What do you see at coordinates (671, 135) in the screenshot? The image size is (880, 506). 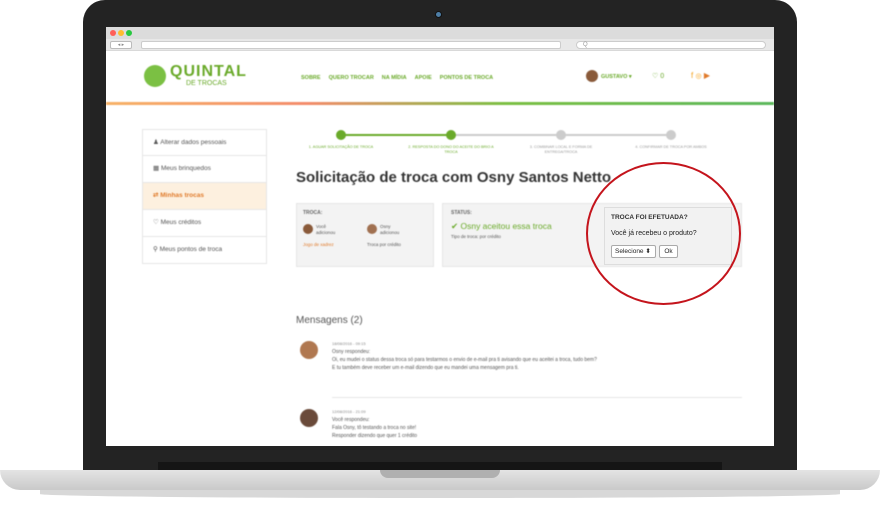 I see `step-4-dot` at bounding box center [671, 135].